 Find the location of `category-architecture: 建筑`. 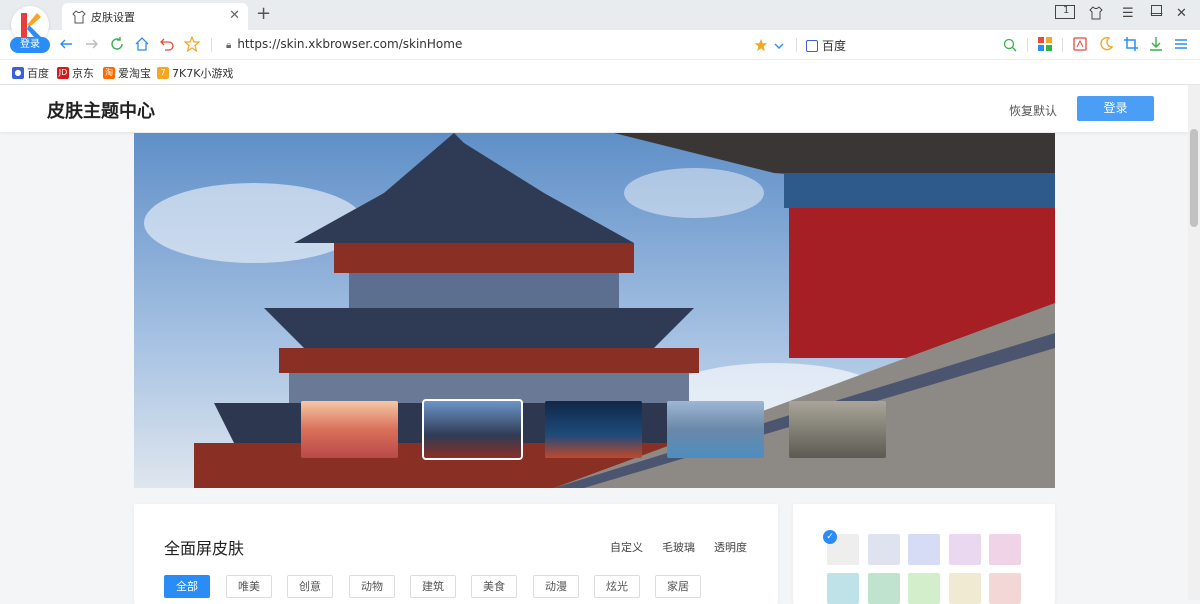

category-architecture: 建筑 is located at coordinates (433, 586).